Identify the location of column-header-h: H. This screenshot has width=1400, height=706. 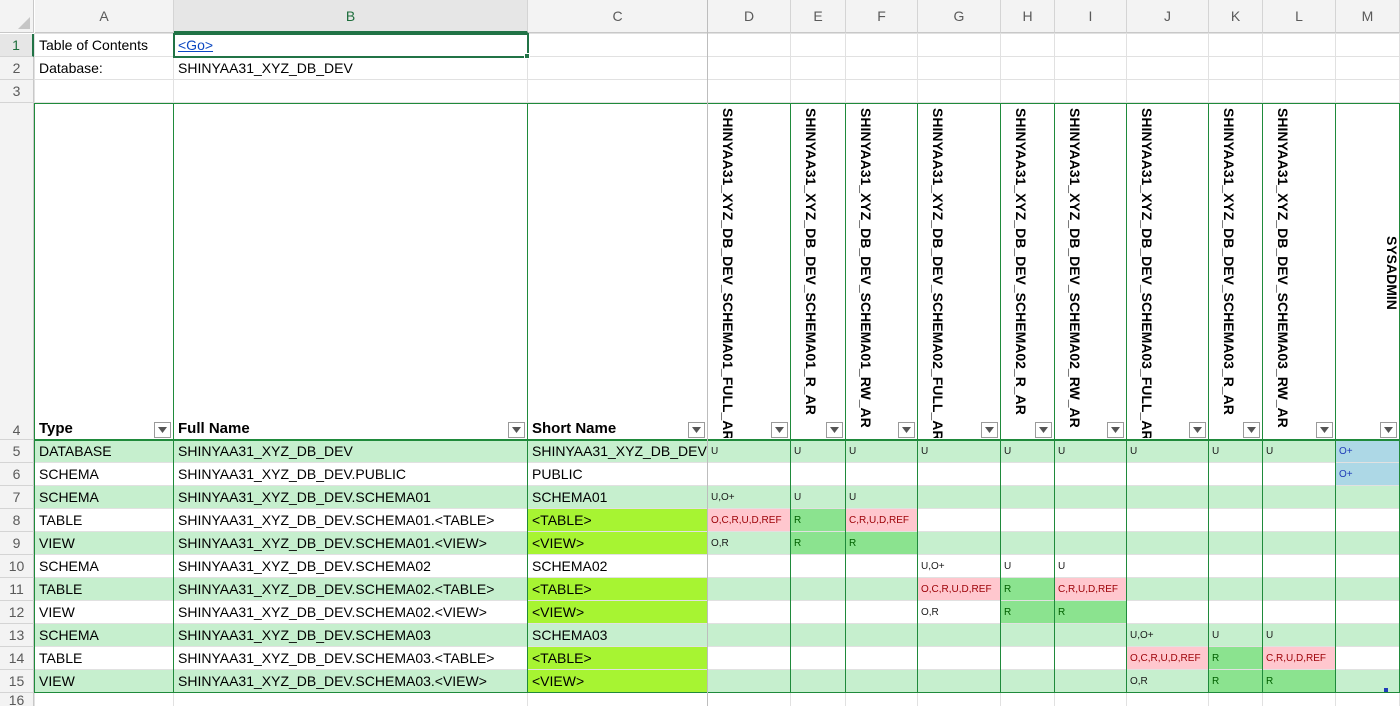
(1028, 16).